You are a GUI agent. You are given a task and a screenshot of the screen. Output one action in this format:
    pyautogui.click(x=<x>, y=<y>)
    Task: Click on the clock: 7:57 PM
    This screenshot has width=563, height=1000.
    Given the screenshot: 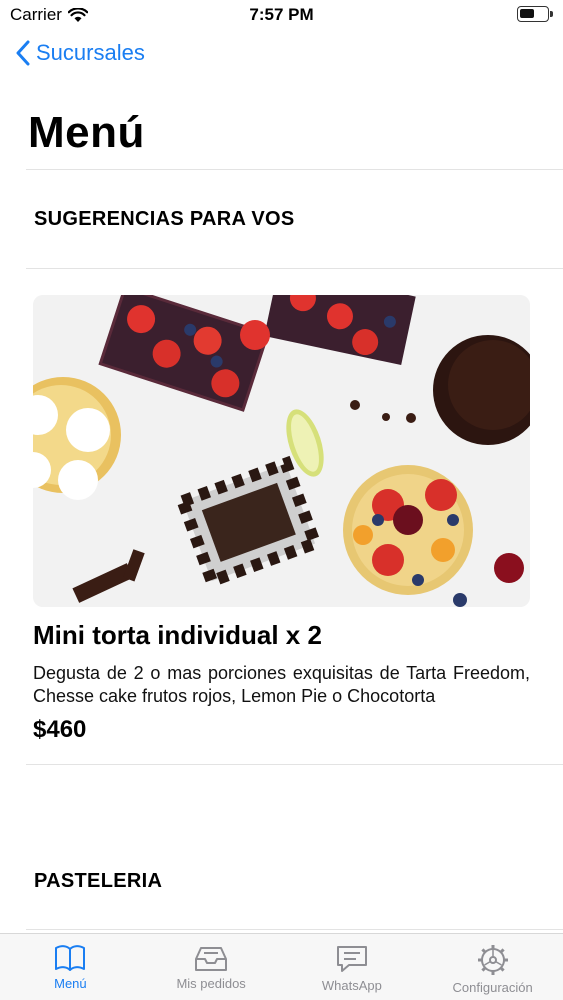 What is the action you would take?
    pyautogui.click(x=281, y=14)
    